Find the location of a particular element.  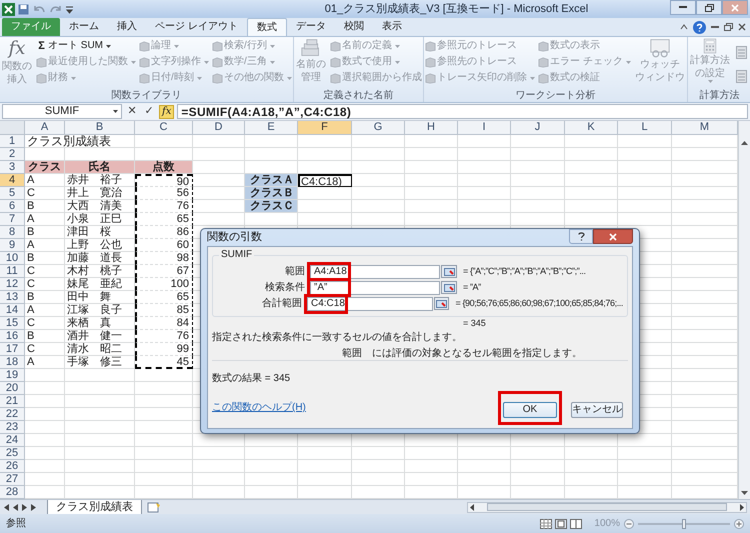

row-header: 20 is located at coordinates (12, 388).